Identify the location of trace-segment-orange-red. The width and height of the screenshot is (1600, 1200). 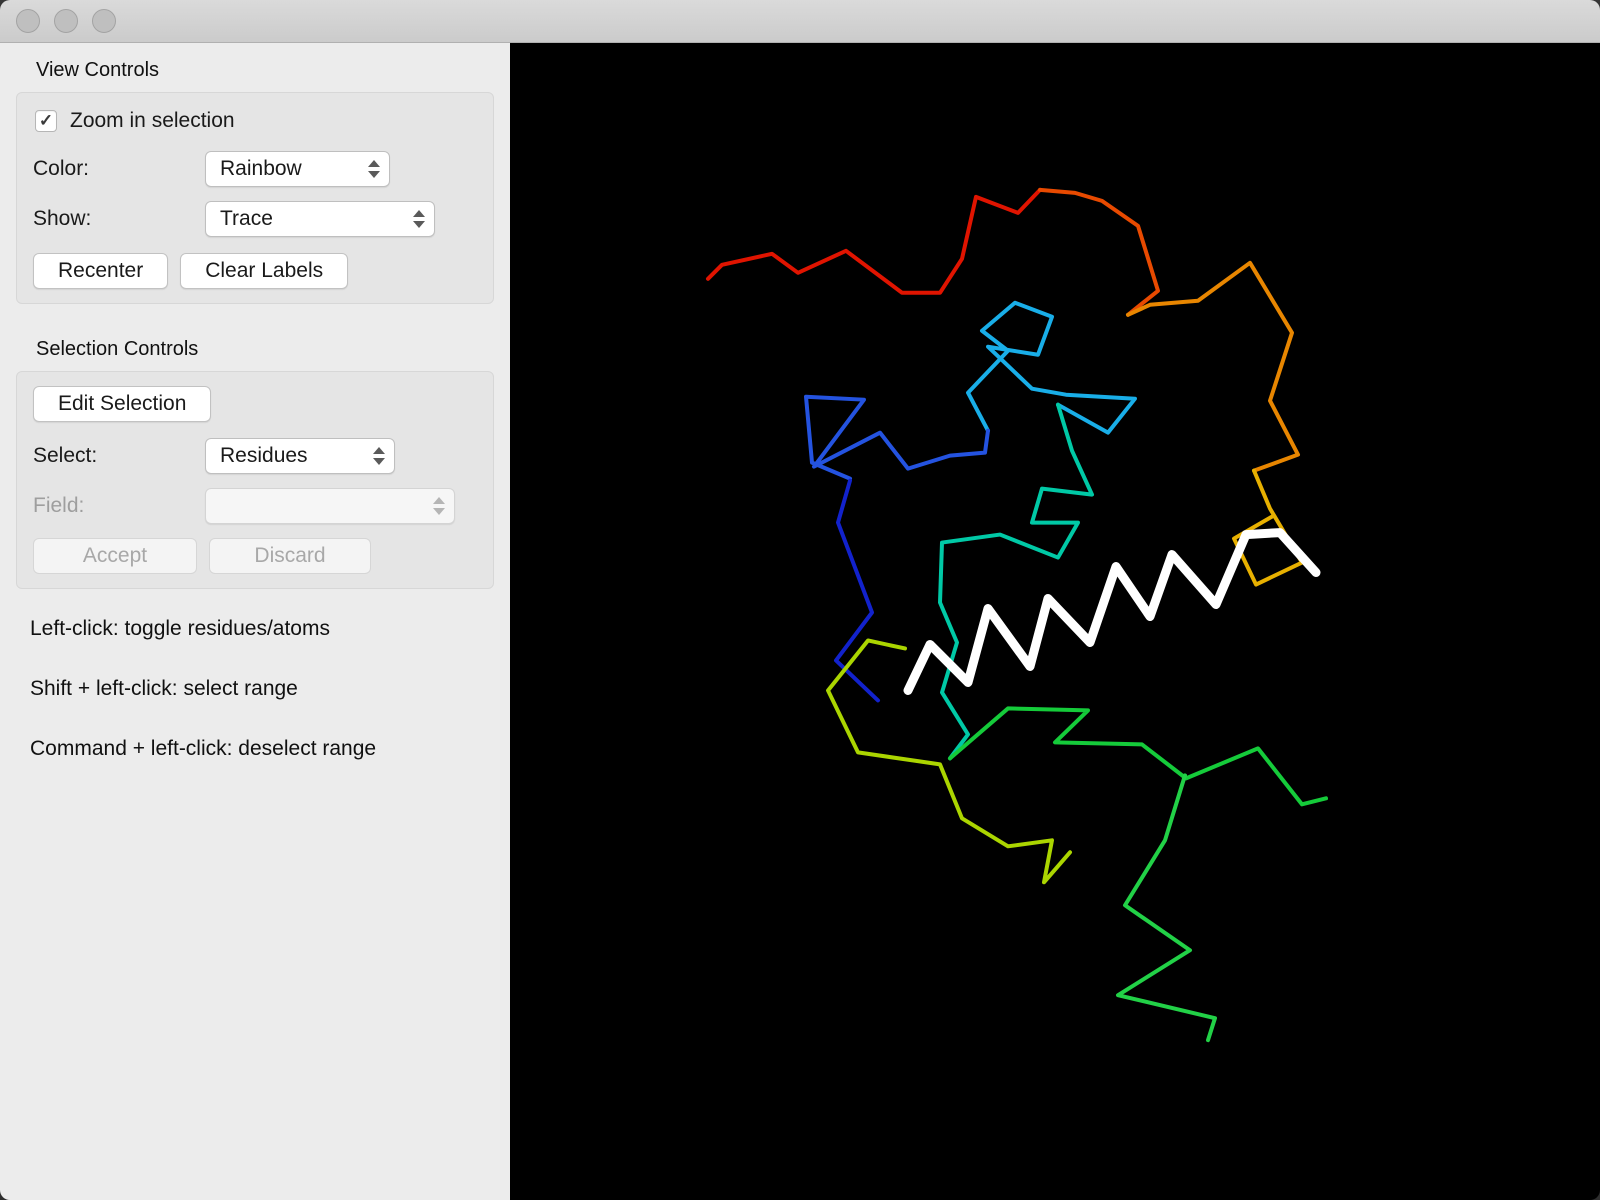
(1099, 252).